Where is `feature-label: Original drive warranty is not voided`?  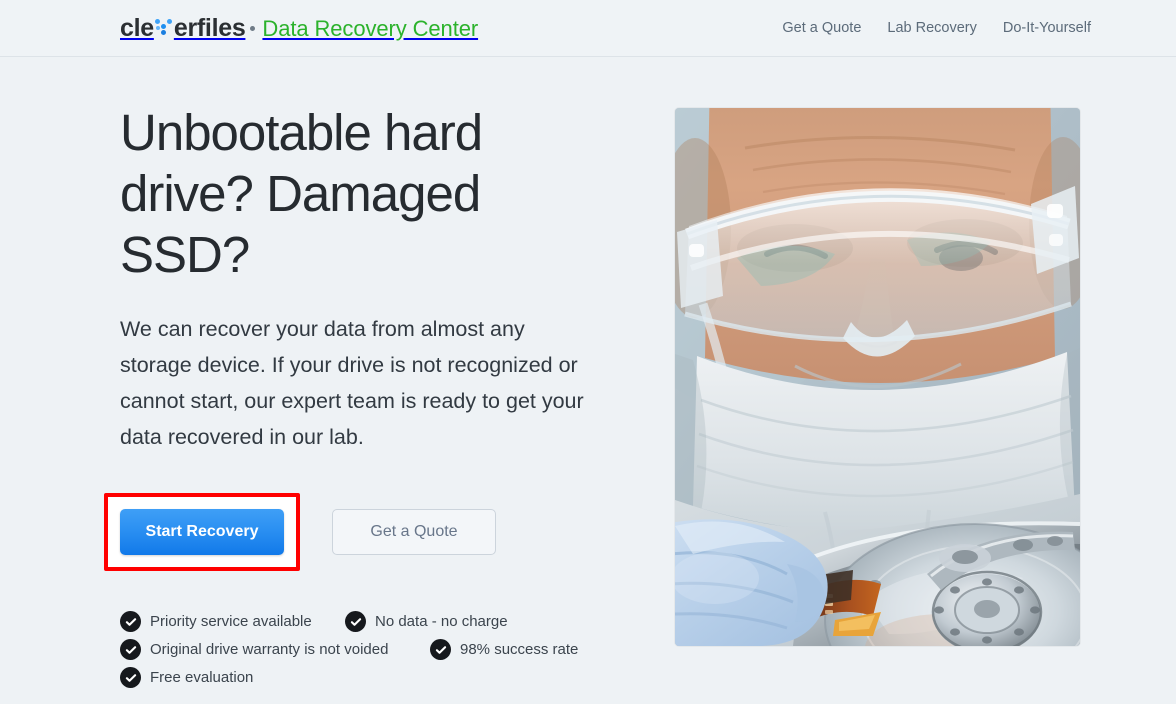 feature-label: Original drive warranty is not voided is located at coordinates (269, 649).